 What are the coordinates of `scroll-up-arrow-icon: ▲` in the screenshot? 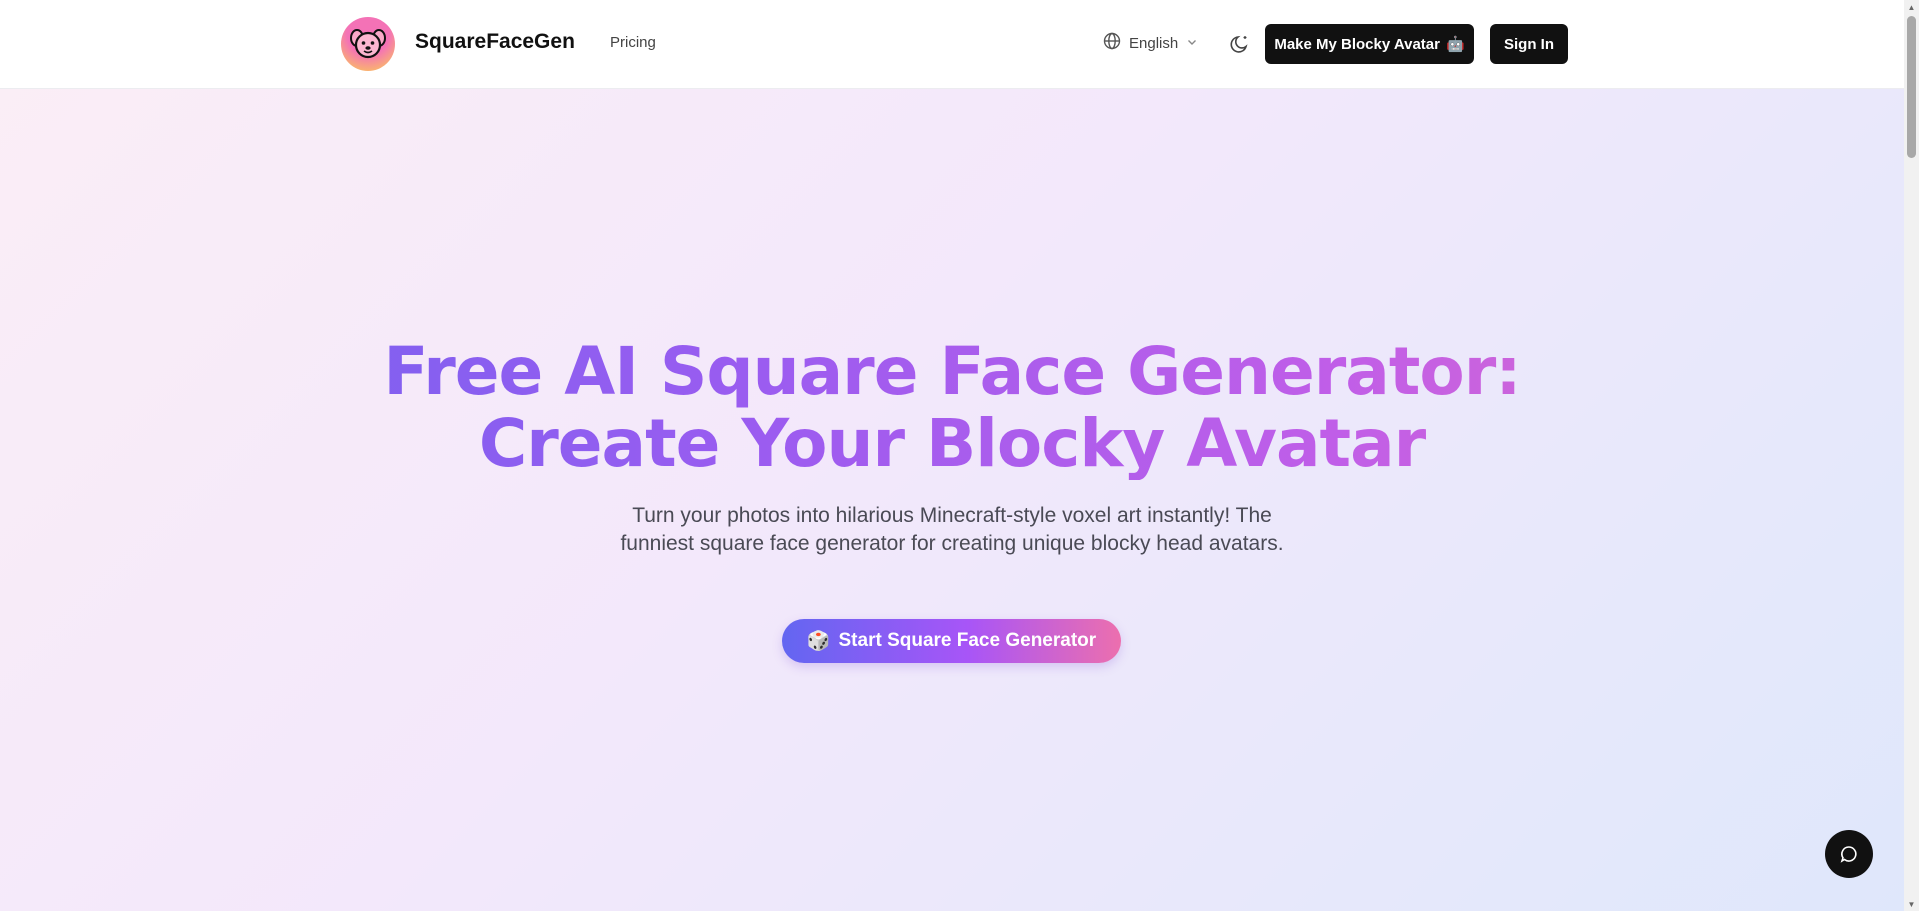 It's located at (1911, 7).